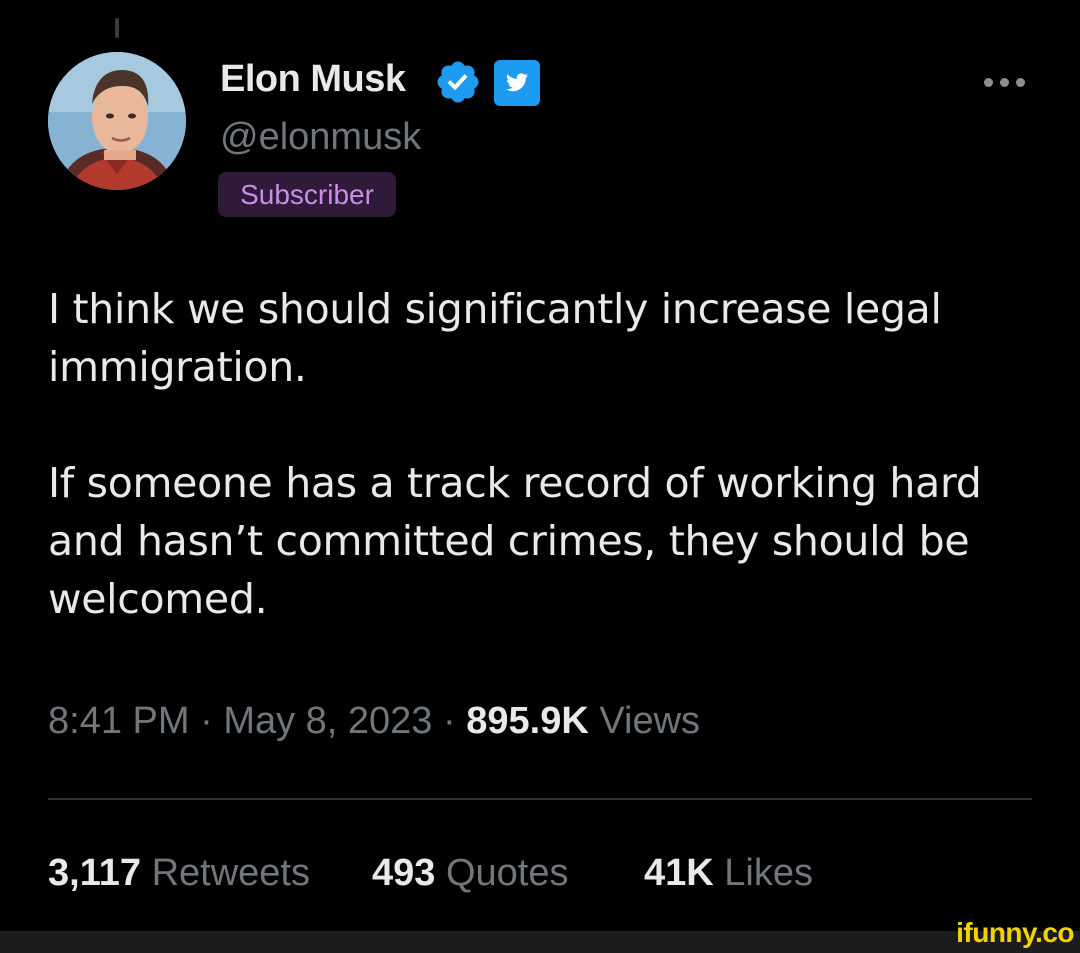 This screenshot has width=1080, height=953. What do you see at coordinates (458, 82) in the screenshot?
I see `verified-check-icon` at bounding box center [458, 82].